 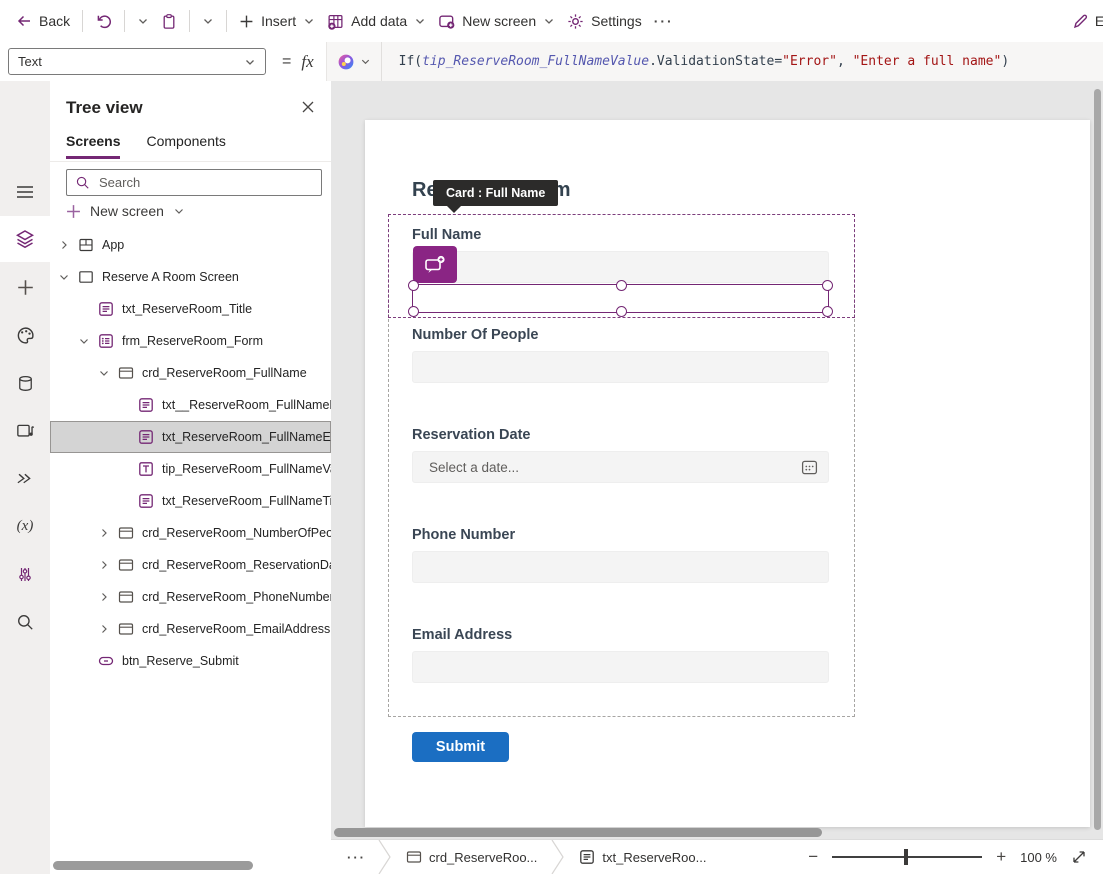 What do you see at coordinates (379, 21) in the screenshot?
I see `add-data-label: Add data` at bounding box center [379, 21].